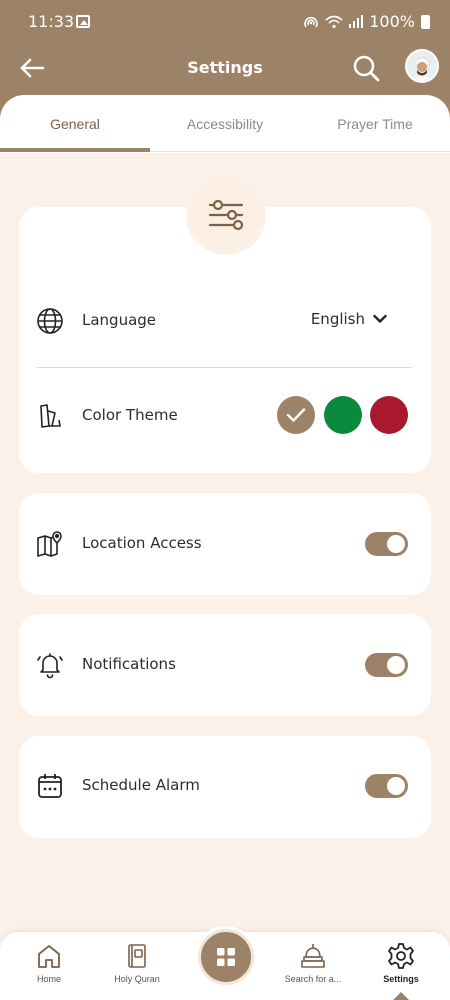  What do you see at coordinates (386, 544) in the screenshot?
I see `location-access-toggle` at bounding box center [386, 544].